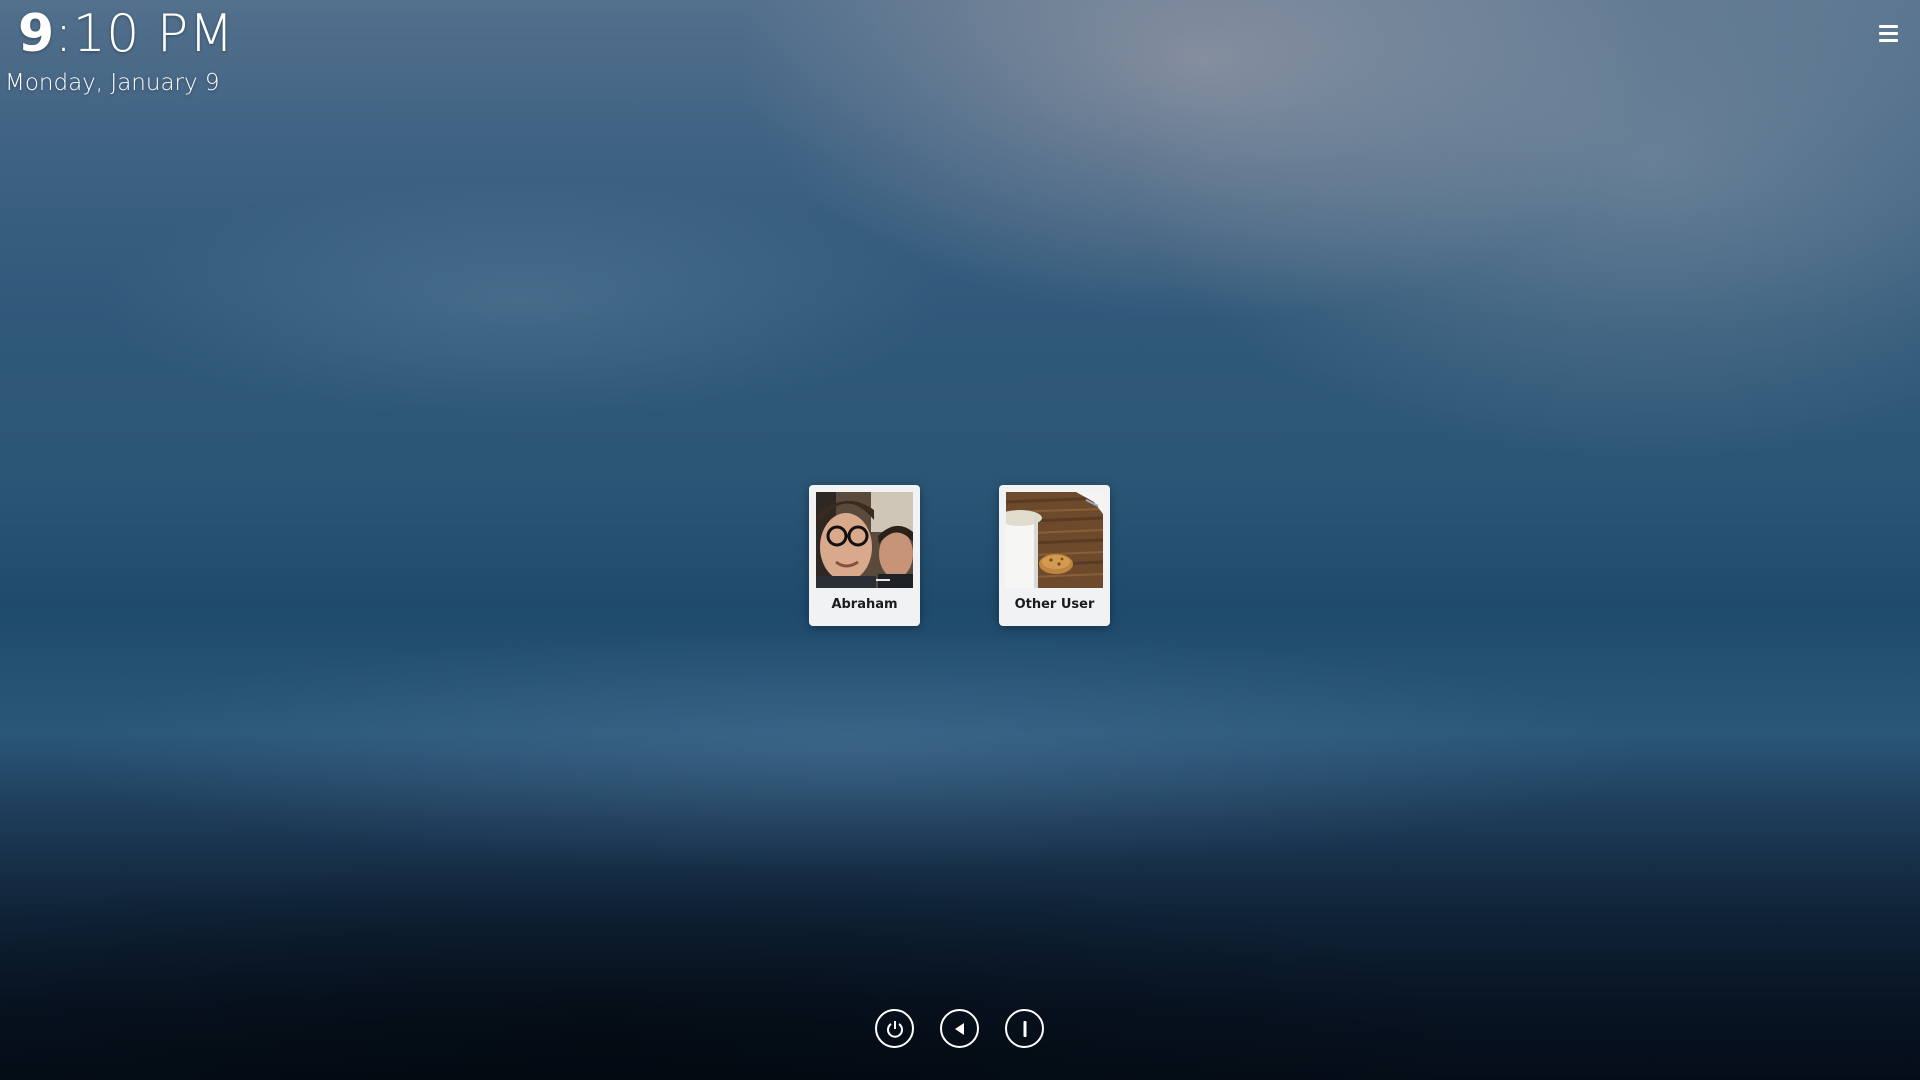  I want to click on hamburger-menu-icon, so click(1889, 33).